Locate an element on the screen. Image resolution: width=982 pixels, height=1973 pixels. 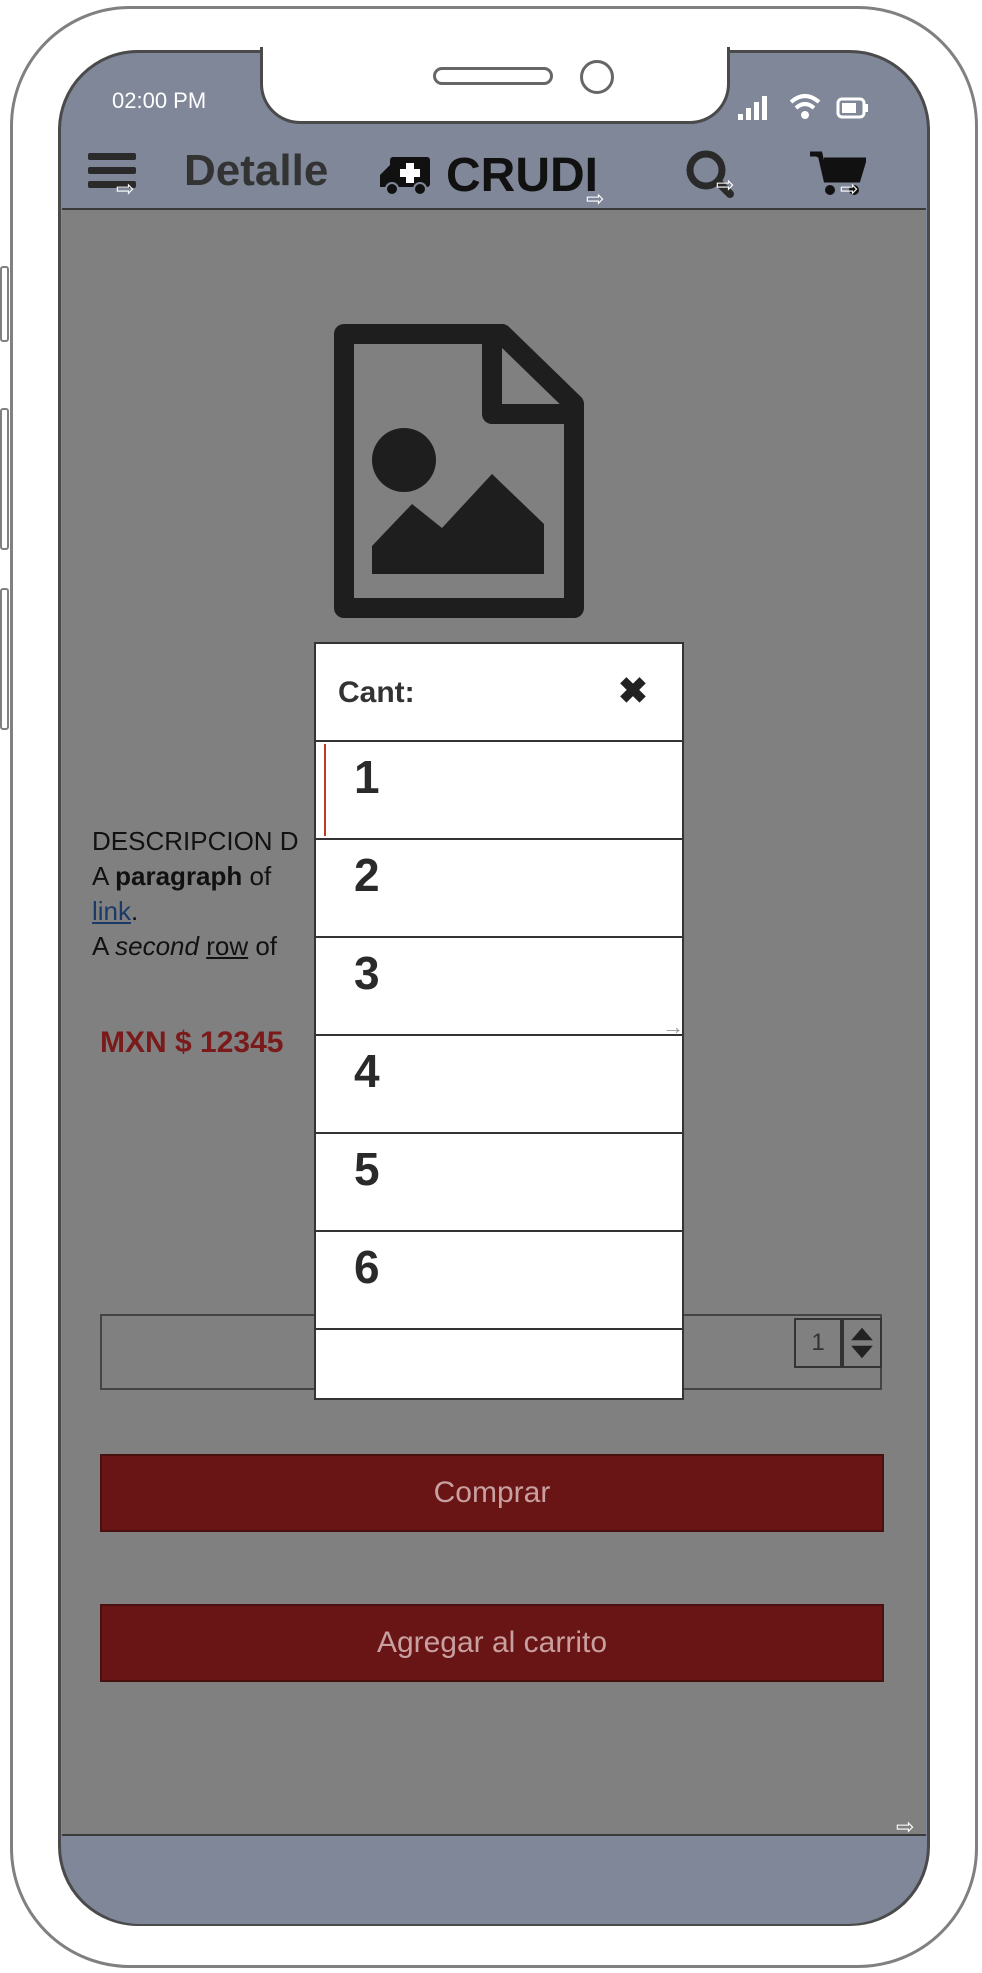
brand: CRUDI is located at coordinates (488, 175).